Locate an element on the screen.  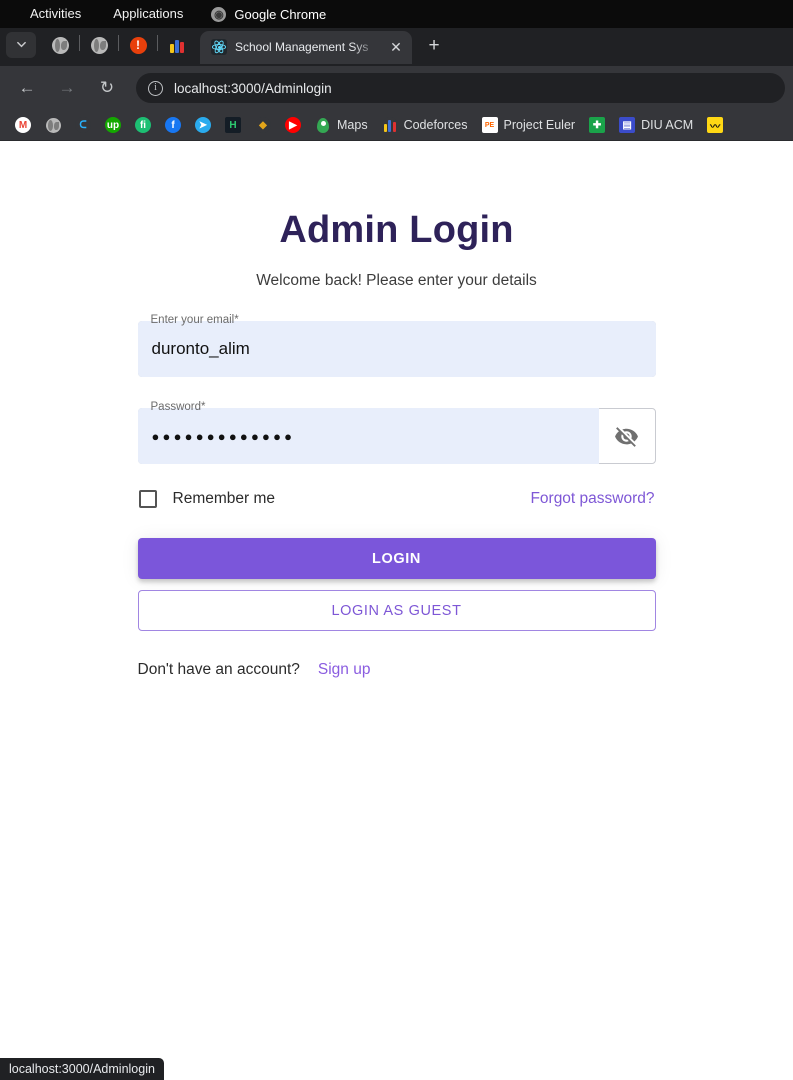
visibility-off-icon is located at coordinates (626, 436).